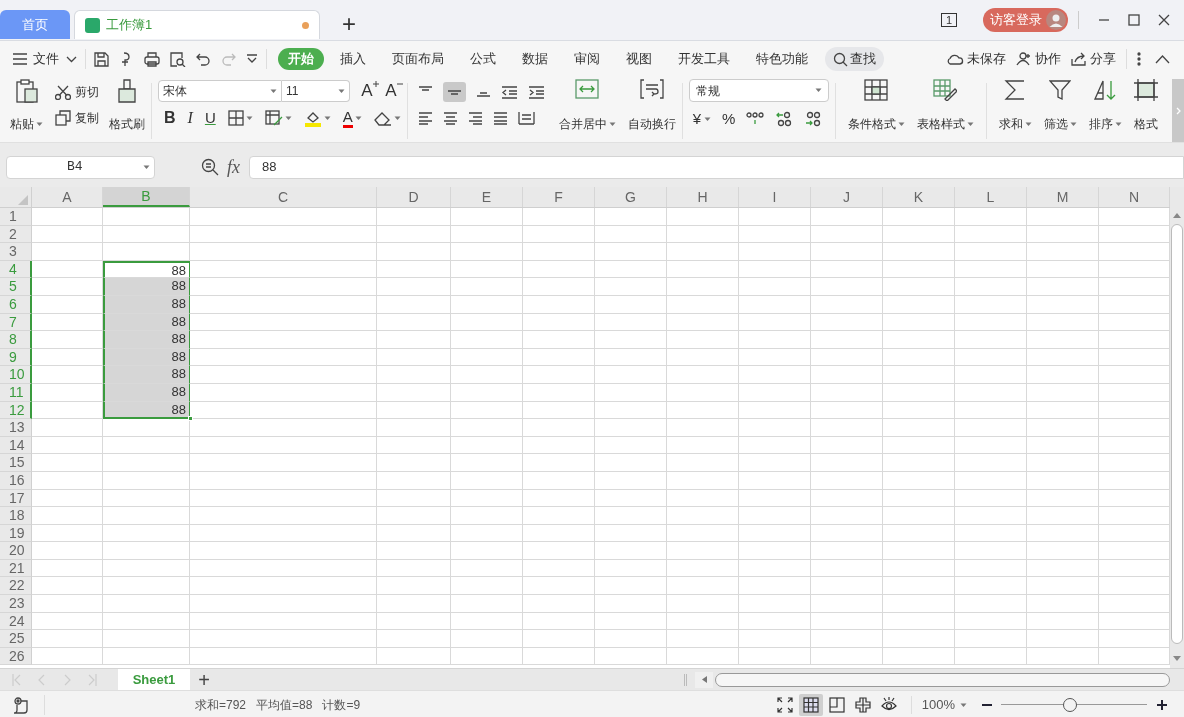  Describe the element at coordinates (67, 679) in the screenshot. I see `next-sheet-icon` at that location.